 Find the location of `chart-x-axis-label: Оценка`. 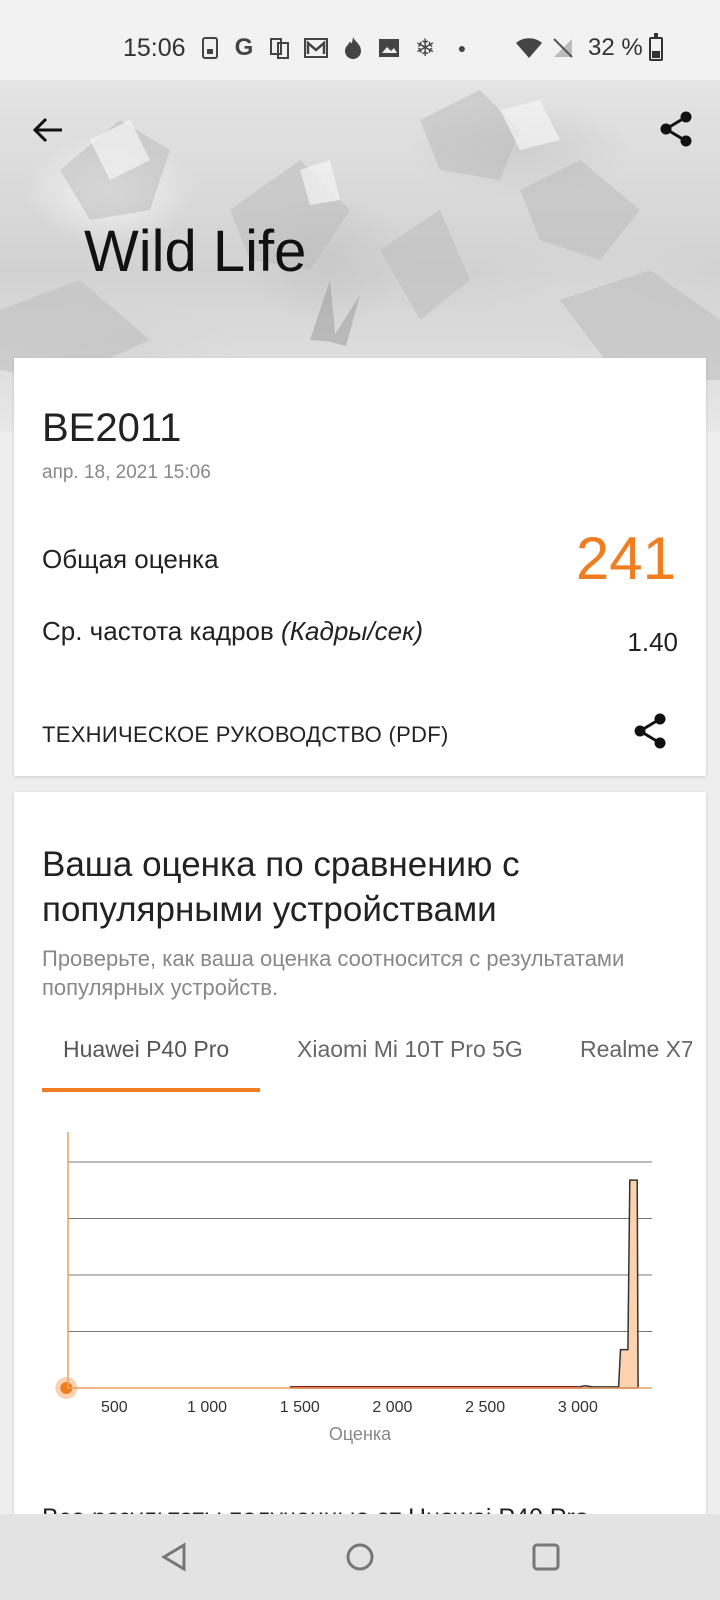

chart-x-axis-label: Оценка is located at coordinates (360, 1434).